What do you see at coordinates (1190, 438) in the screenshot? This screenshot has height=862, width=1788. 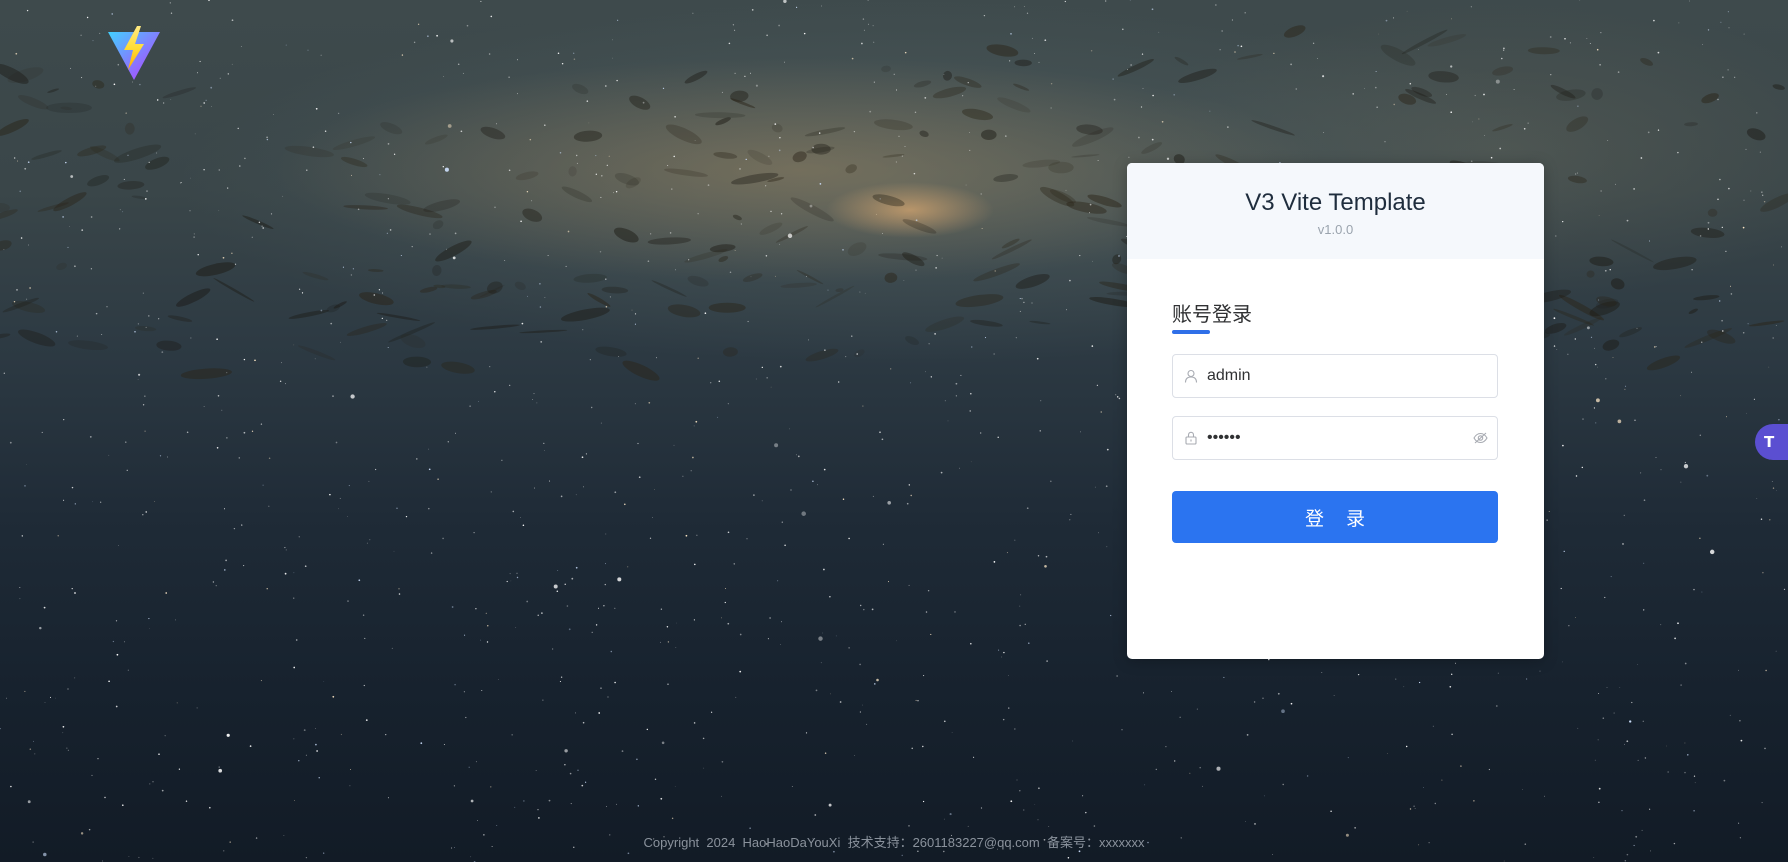 I see `lock-icon` at bounding box center [1190, 438].